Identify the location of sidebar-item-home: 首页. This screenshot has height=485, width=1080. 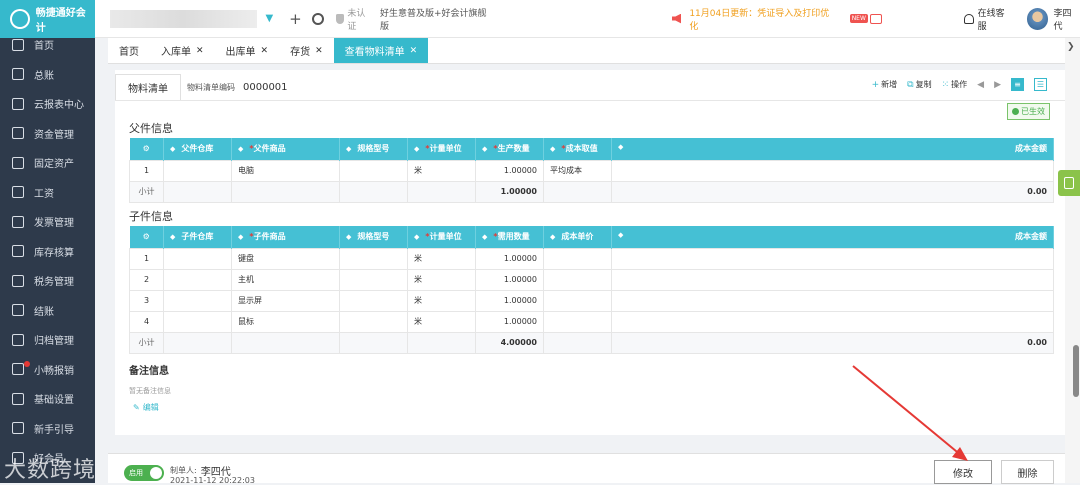
(47, 45).